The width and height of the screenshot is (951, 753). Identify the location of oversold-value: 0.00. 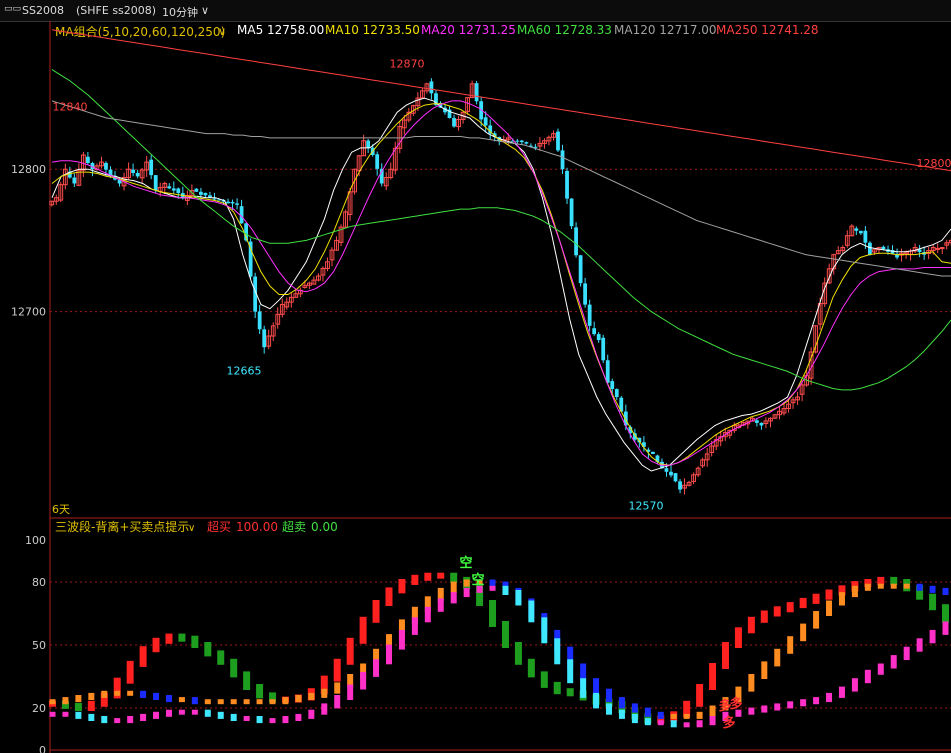
(324, 527).